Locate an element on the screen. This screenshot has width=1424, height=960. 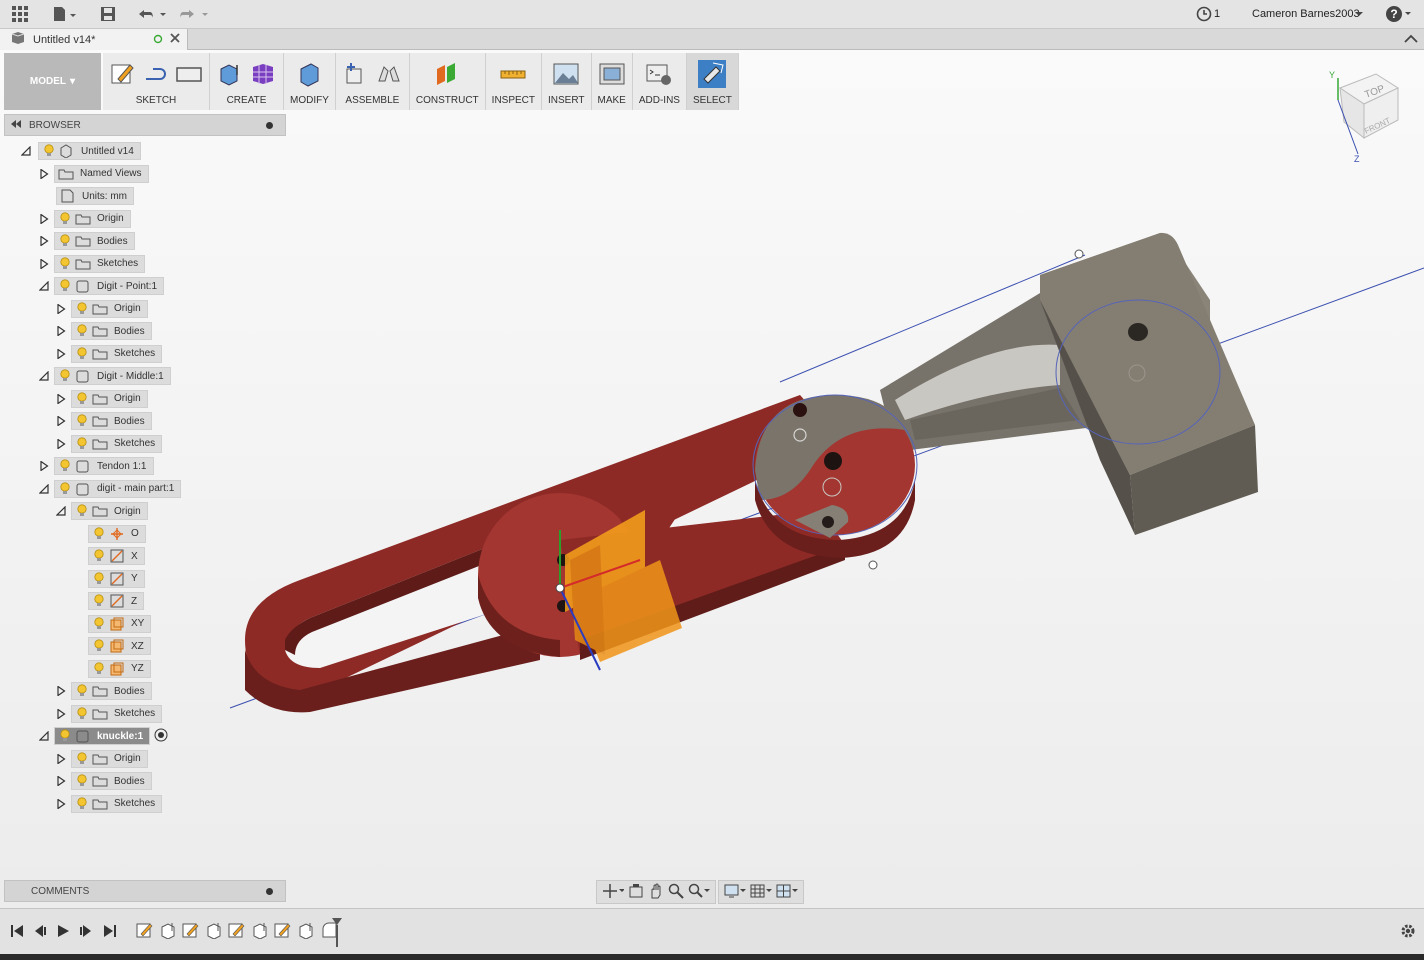
tree-row-root: Untitled v14 is located at coordinates (79, 151).